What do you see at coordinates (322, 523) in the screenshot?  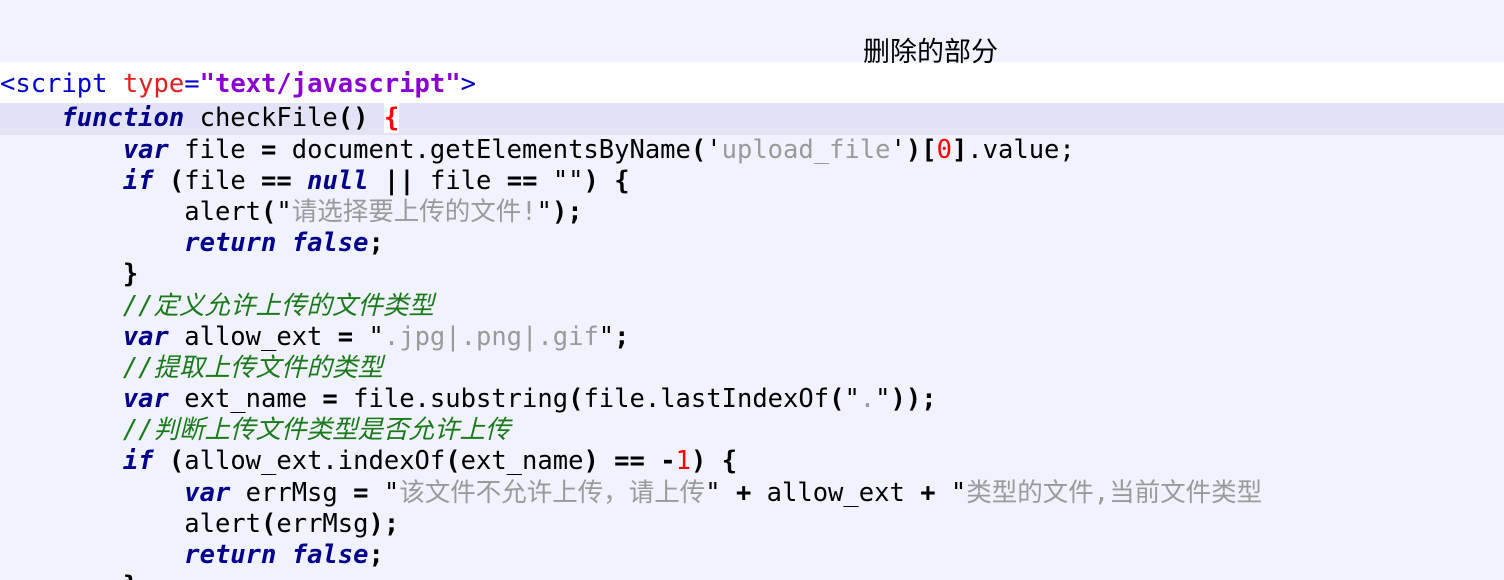 I see `code-token: errMsg` at bounding box center [322, 523].